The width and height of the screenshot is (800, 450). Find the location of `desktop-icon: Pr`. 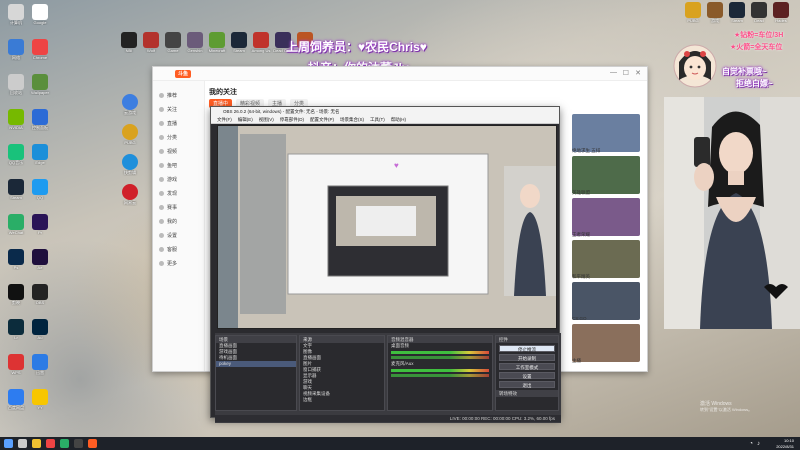

desktop-icon: Pr is located at coordinates (40, 224).